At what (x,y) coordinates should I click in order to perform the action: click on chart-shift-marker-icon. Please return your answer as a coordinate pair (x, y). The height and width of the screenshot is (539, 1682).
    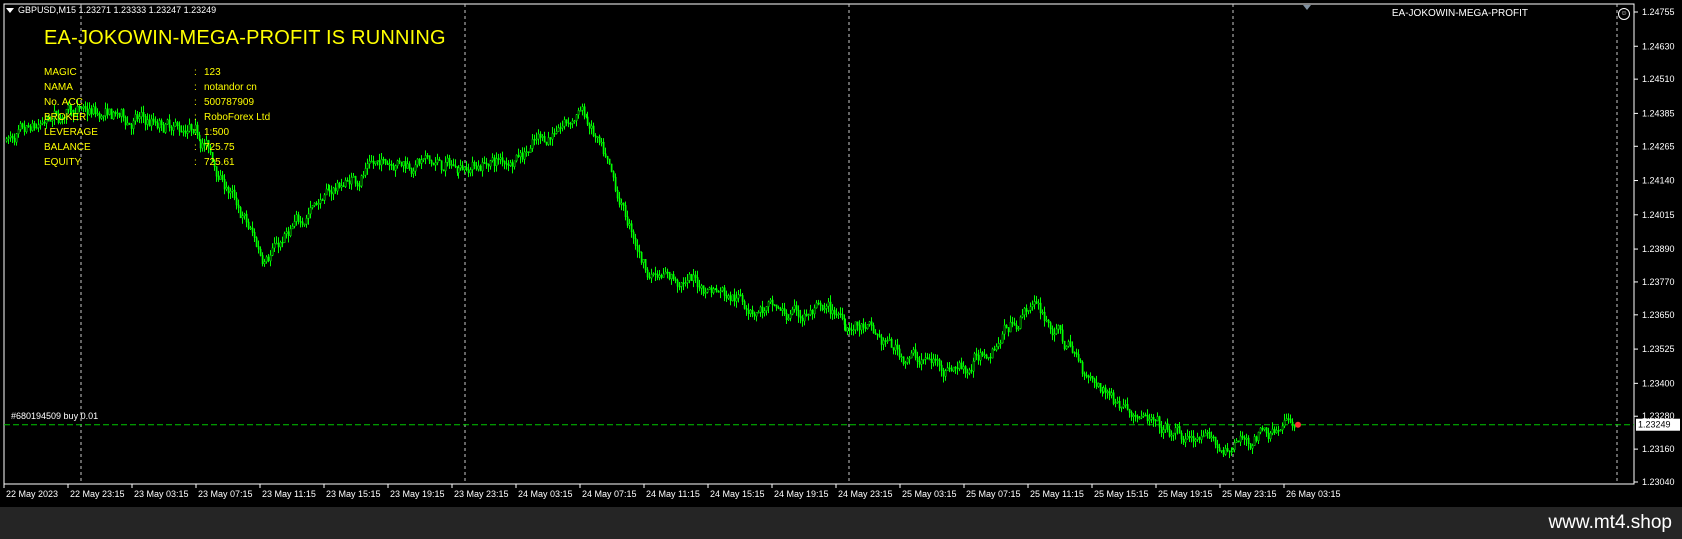
    Looking at the image, I should click on (1307, 7).